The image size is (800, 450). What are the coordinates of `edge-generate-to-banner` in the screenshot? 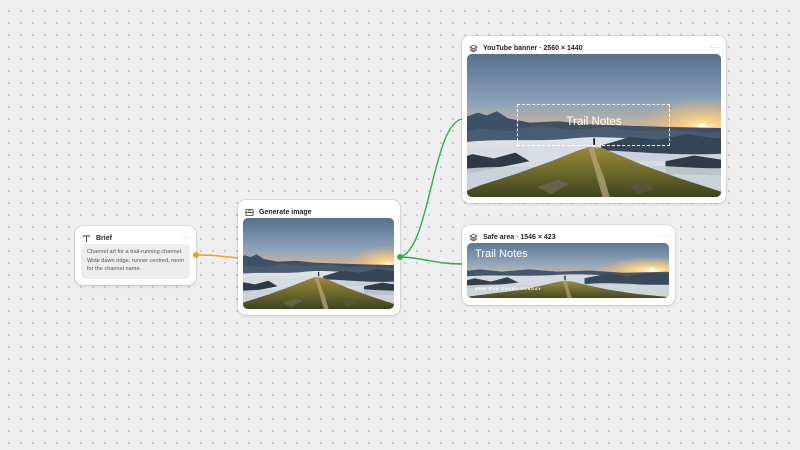 It's located at (431, 188).